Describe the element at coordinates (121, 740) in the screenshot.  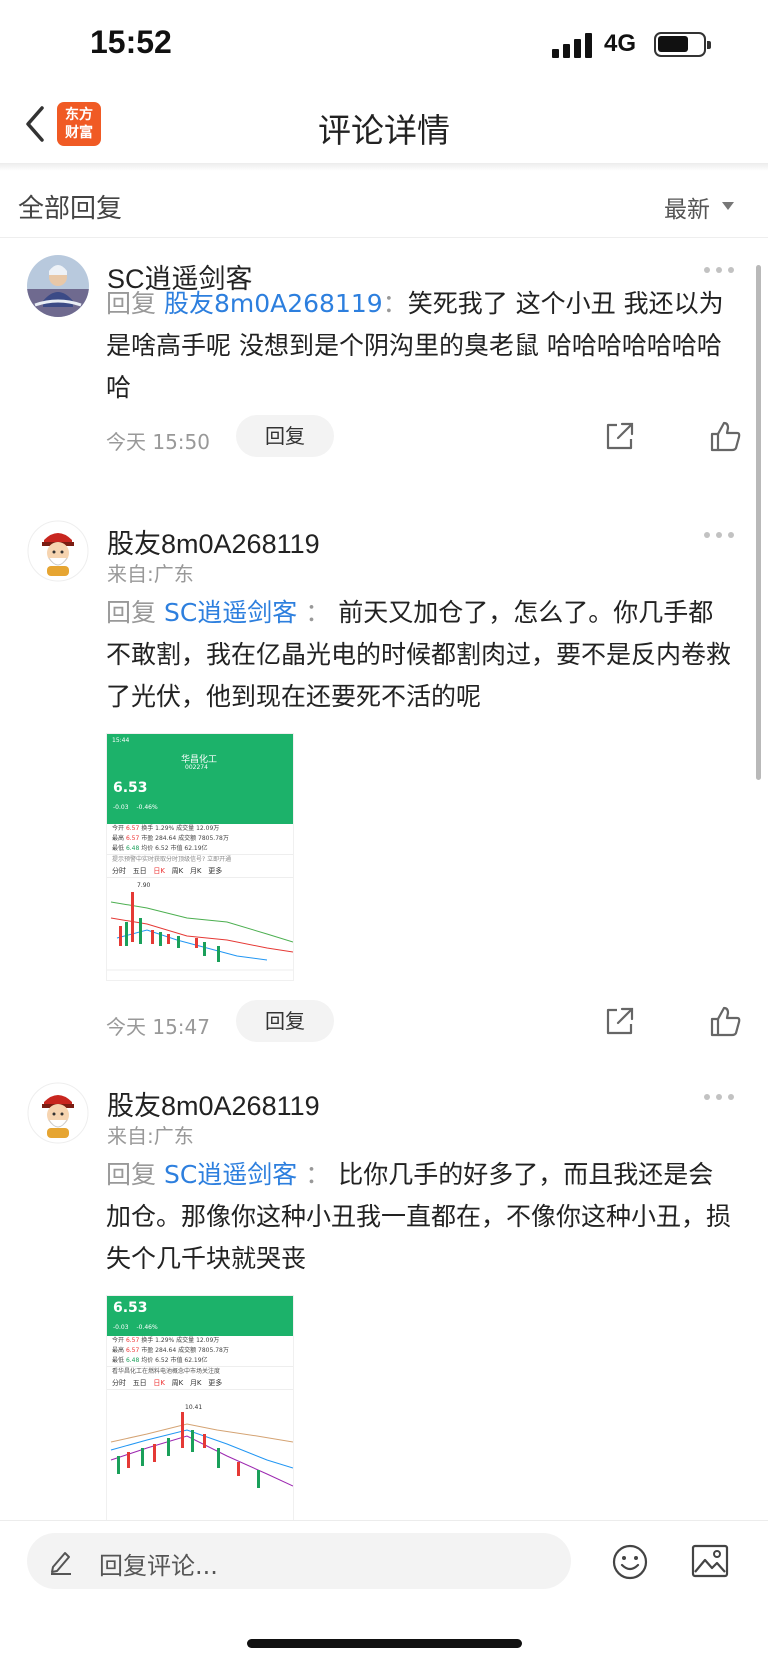
I see `image-status-time: 15:44` at that location.